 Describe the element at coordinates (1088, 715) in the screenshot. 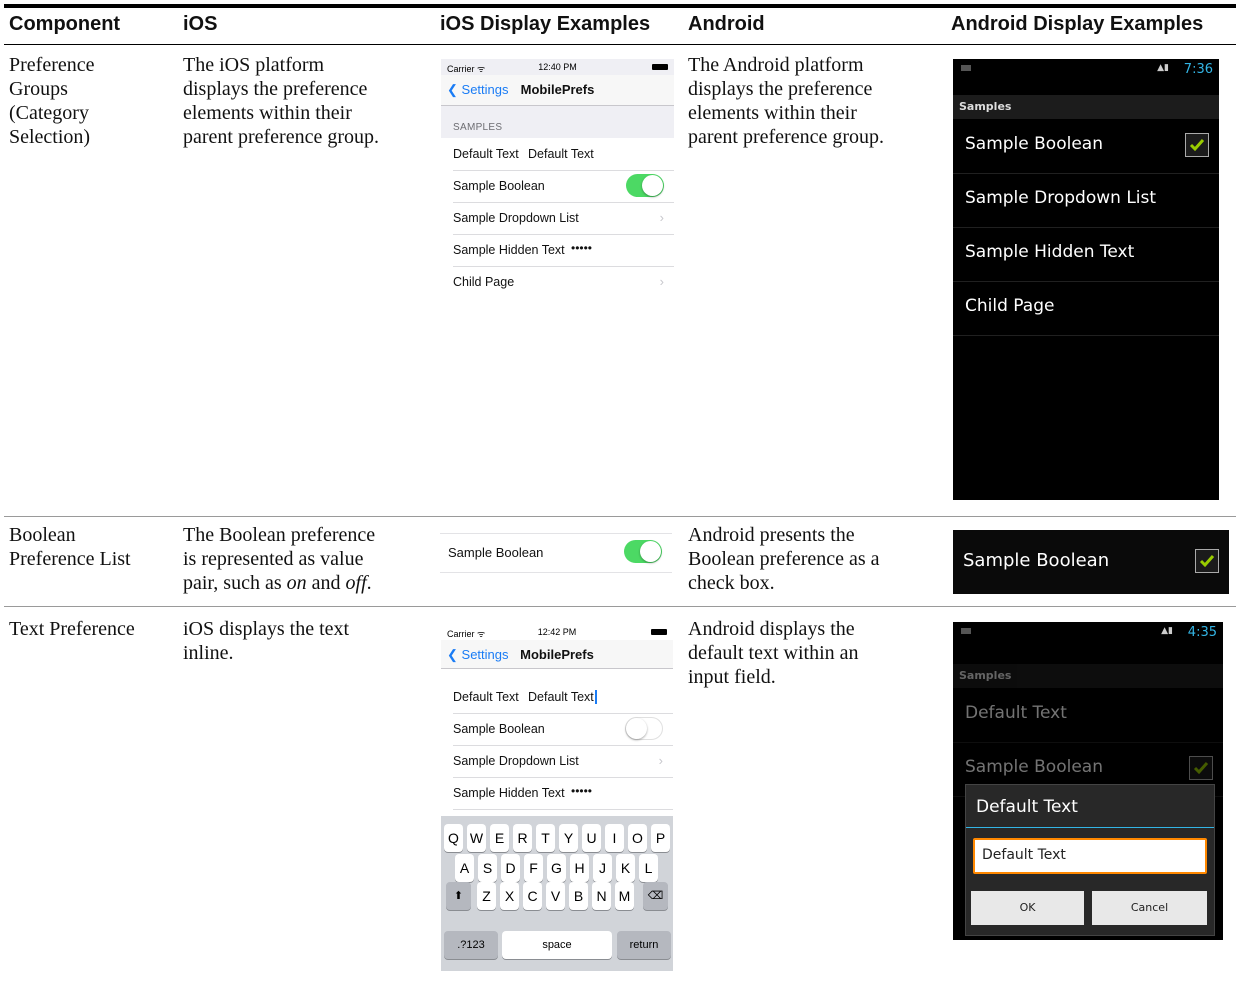

I see `list-item: Default Text` at that location.